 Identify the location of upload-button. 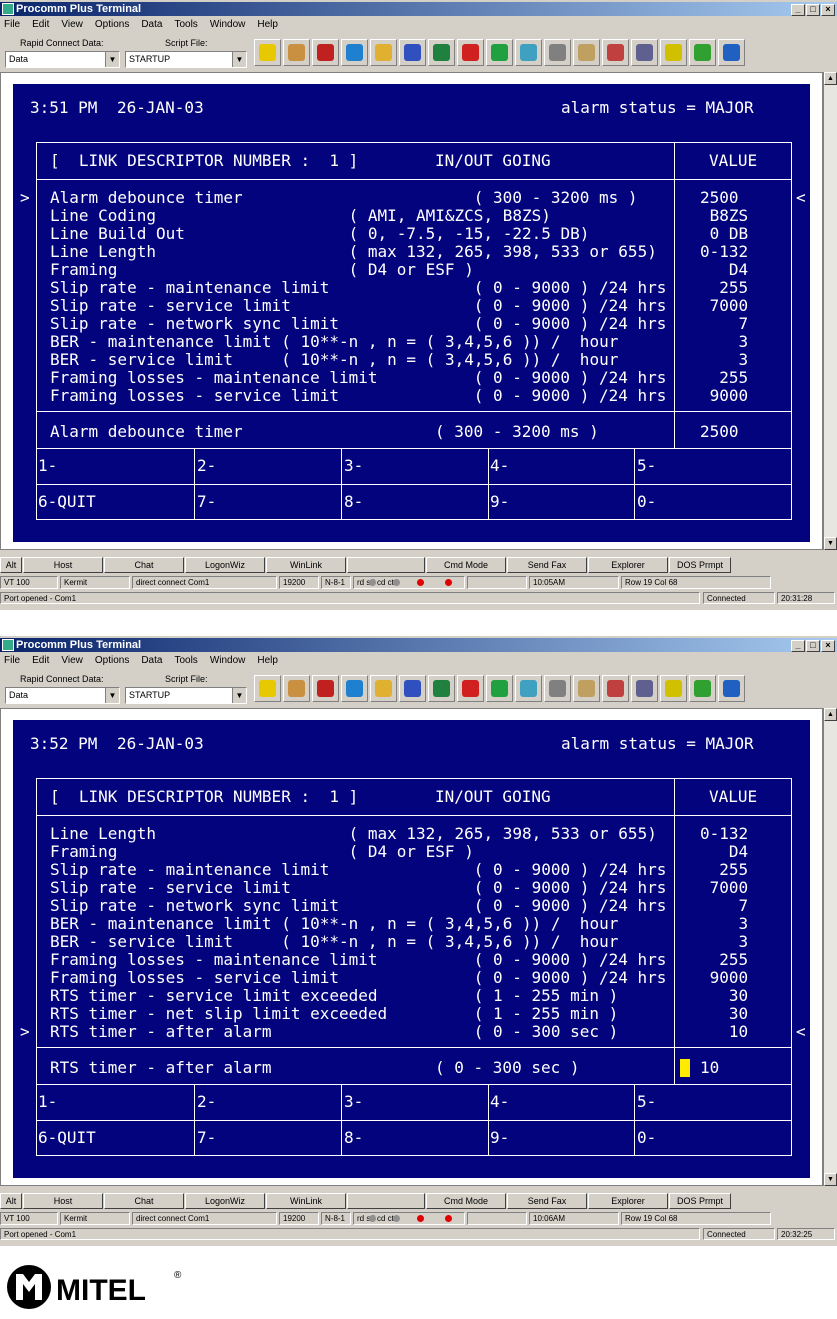
(354, 52).